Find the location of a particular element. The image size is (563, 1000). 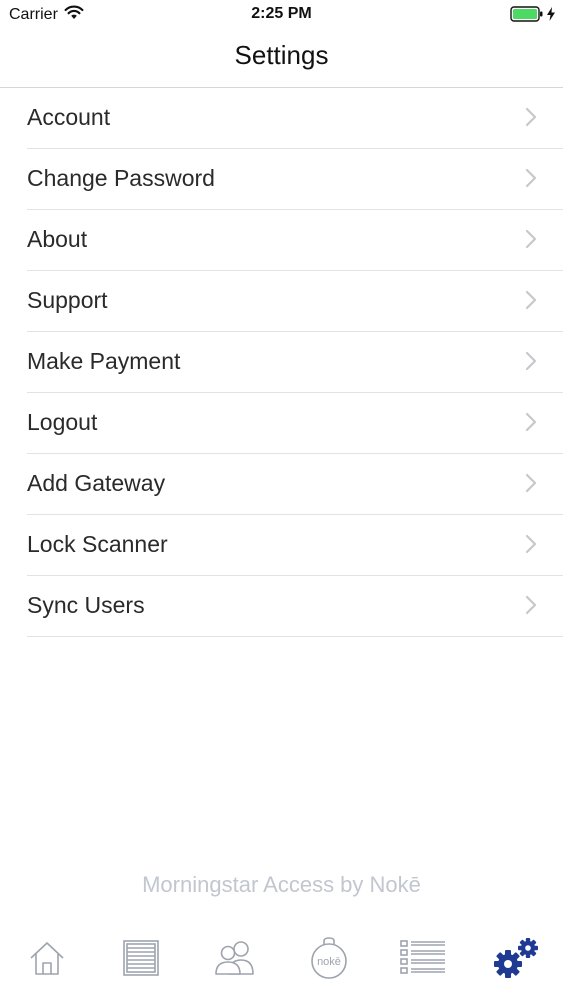

menu-item-logout: Logout is located at coordinates (295, 423).